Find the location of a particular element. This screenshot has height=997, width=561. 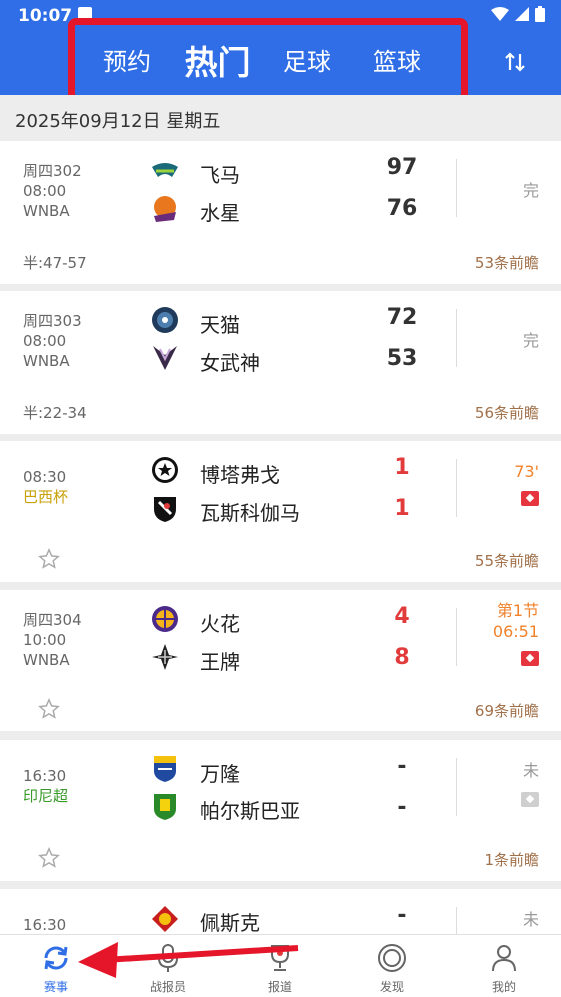

match-info: 周四304 10:00 WNBA is located at coordinates (52, 640).